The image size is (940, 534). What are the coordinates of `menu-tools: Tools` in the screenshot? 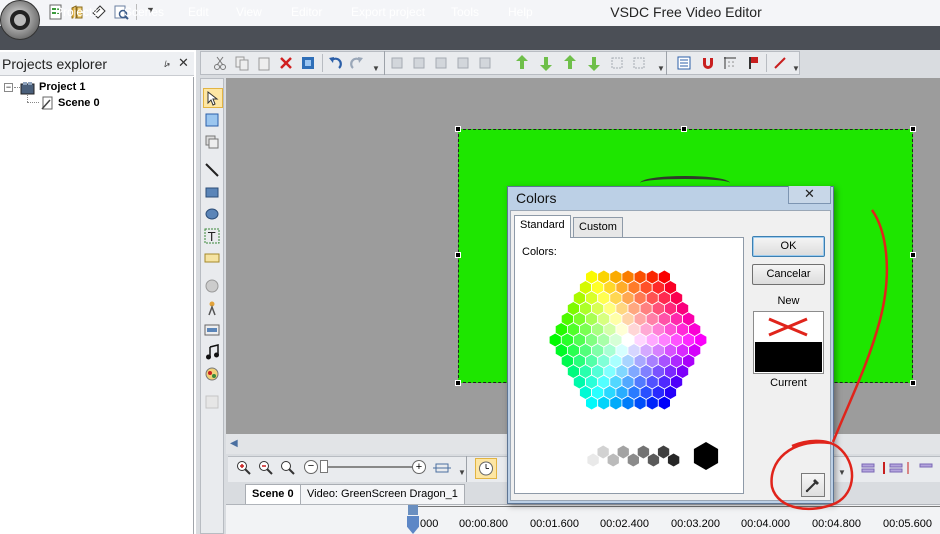 It's located at (465, 12).